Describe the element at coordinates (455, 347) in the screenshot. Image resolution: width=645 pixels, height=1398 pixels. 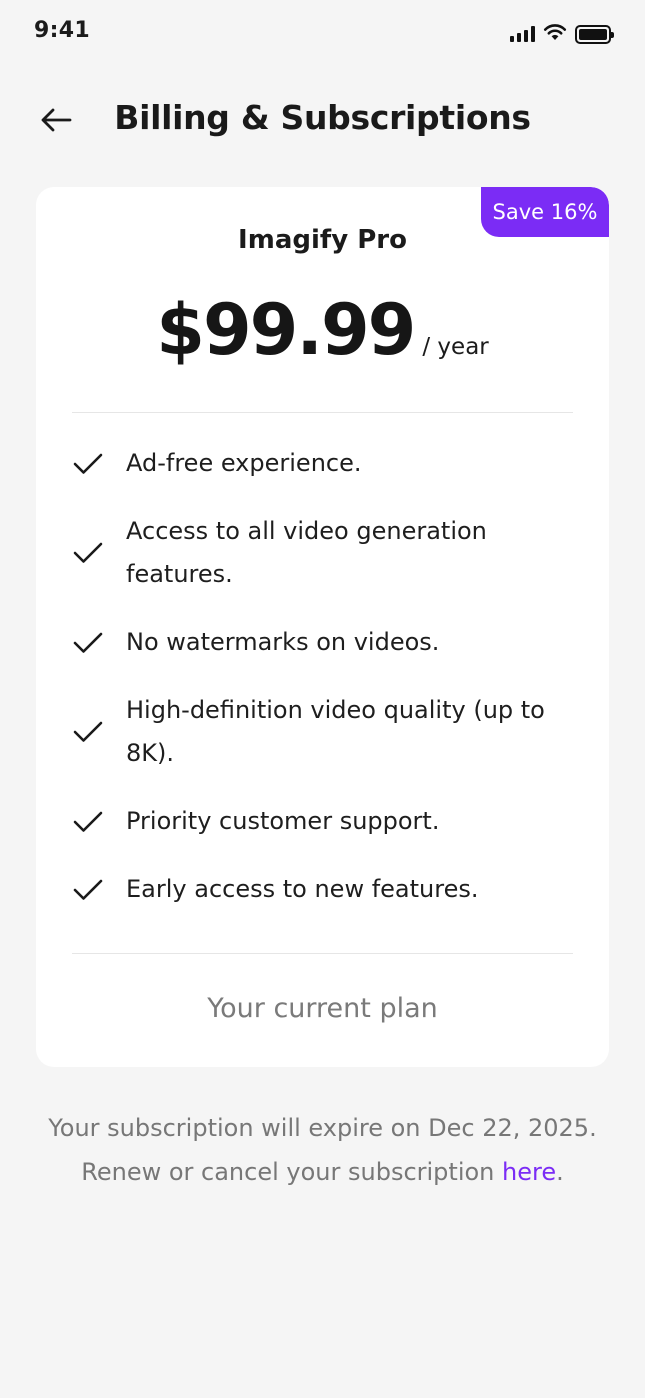
I see `plan-period: / year` at that location.